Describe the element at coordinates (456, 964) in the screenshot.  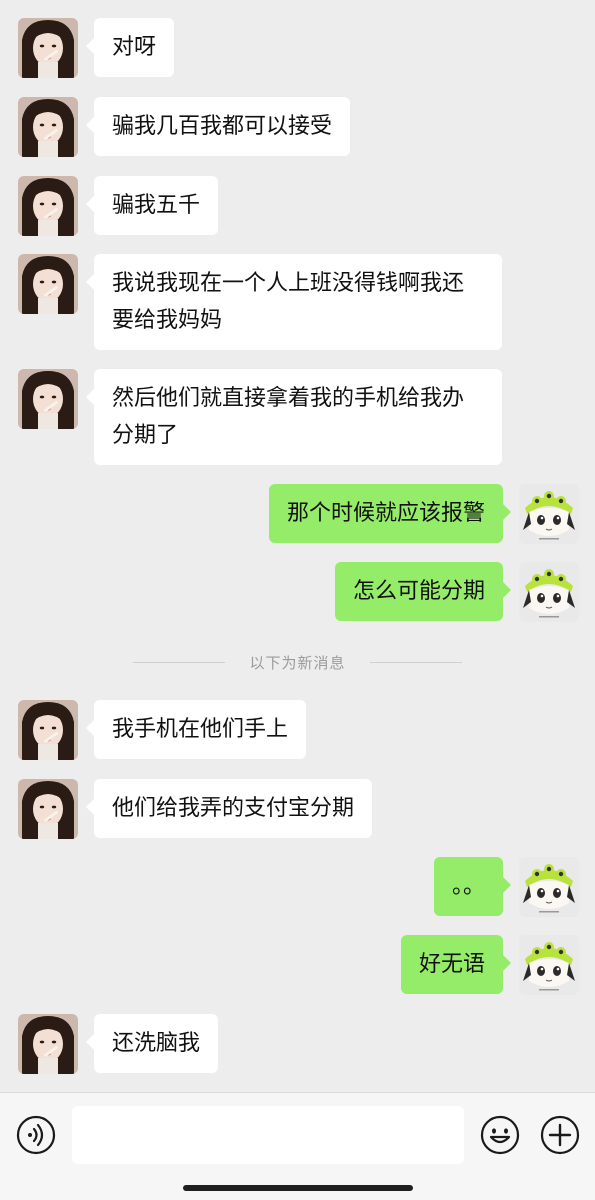
I see `message-bubble: 好无语` at that location.